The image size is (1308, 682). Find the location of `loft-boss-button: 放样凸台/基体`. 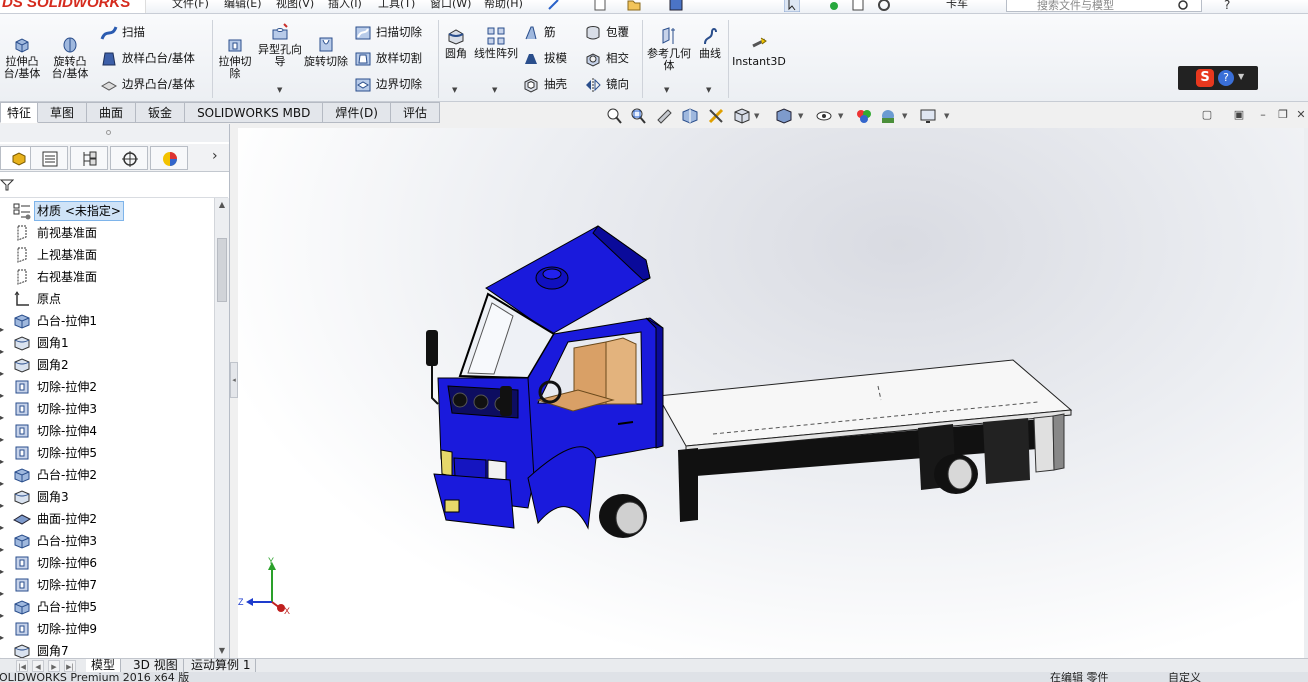

loft-boss-button: 放样凸台/基体 is located at coordinates (147, 58).